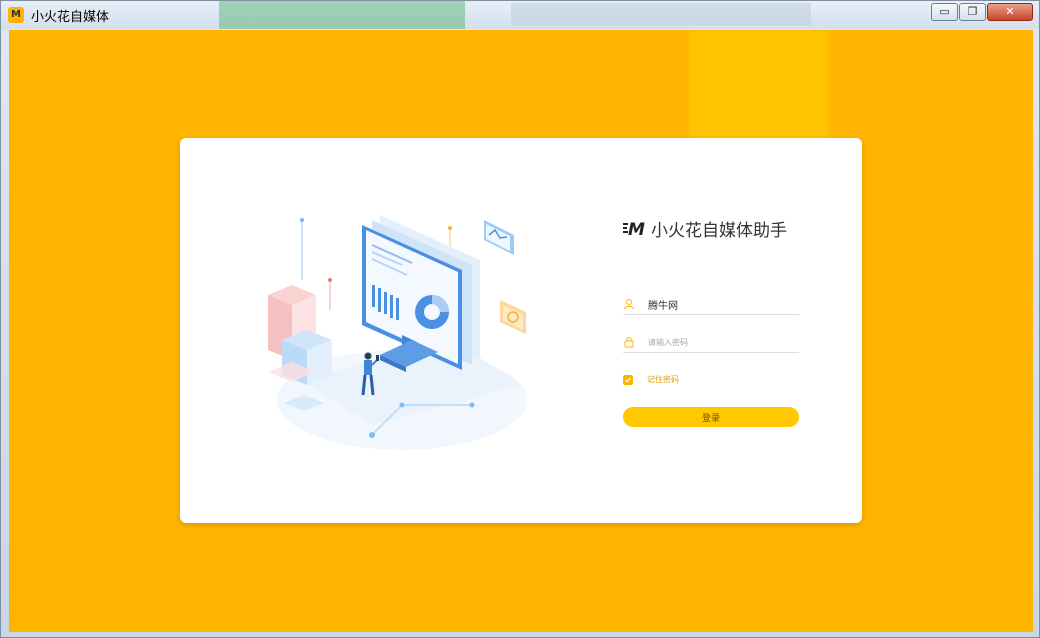 The height and width of the screenshot is (638, 1040). I want to click on check-icon, so click(628, 380).